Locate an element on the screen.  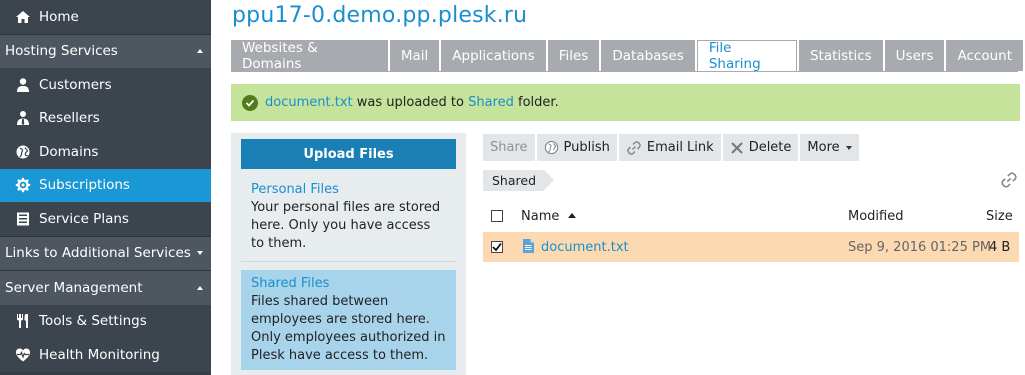
page-title: ppu17-0.demo.pp.plesk.ru is located at coordinates (380, 15).